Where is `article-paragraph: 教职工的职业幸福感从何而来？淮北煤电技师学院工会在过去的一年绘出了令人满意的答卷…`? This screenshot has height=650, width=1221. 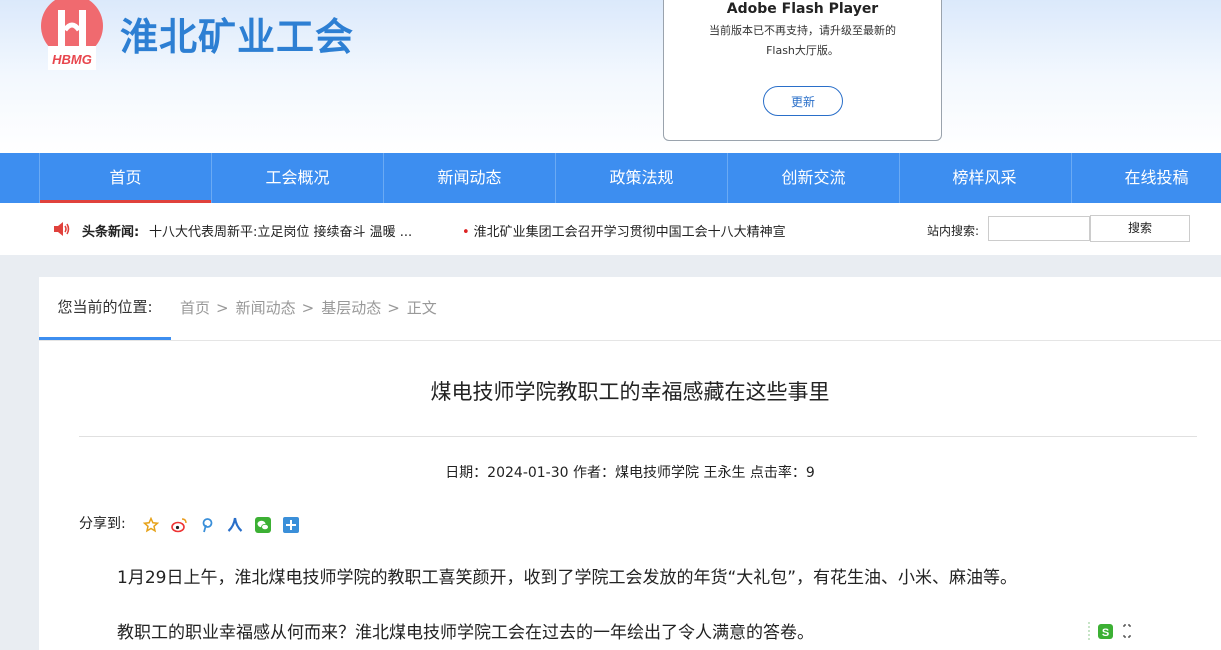 article-paragraph: 教职工的职业幸福感从何而来？淮北煤电技师学院工会在过去的一年绘出了令人满意的答卷… is located at coordinates (465, 633).